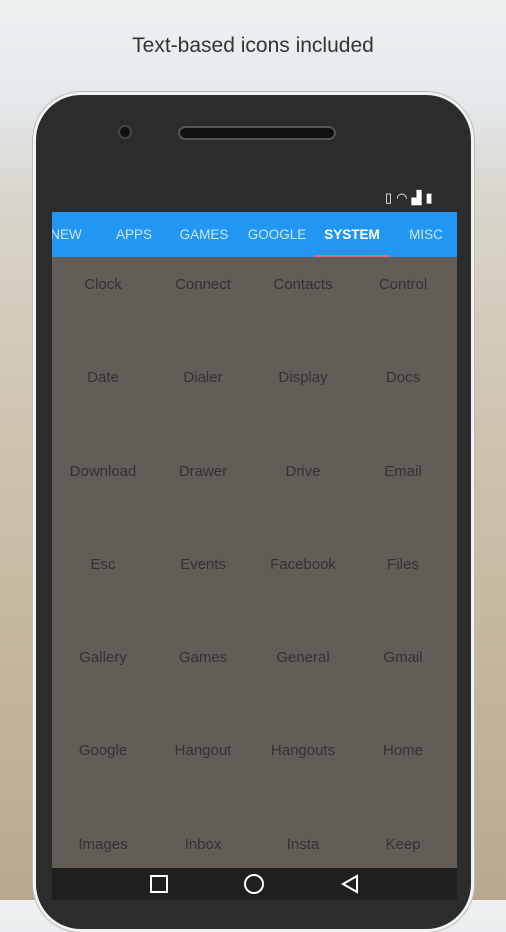  What do you see at coordinates (203, 396) in the screenshot?
I see `icon-item: Dialer` at bounding box center [203, 396].